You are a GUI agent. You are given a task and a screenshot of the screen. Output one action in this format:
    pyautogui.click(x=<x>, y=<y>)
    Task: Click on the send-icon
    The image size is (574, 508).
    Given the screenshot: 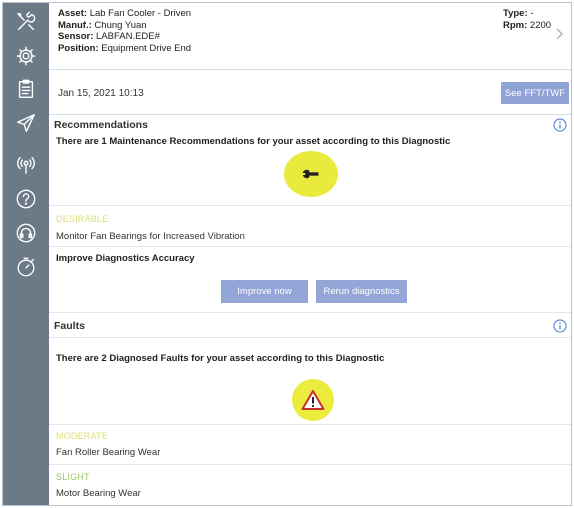 What is the action you would take?
    pyautogui.click(x=26, y=123)
    